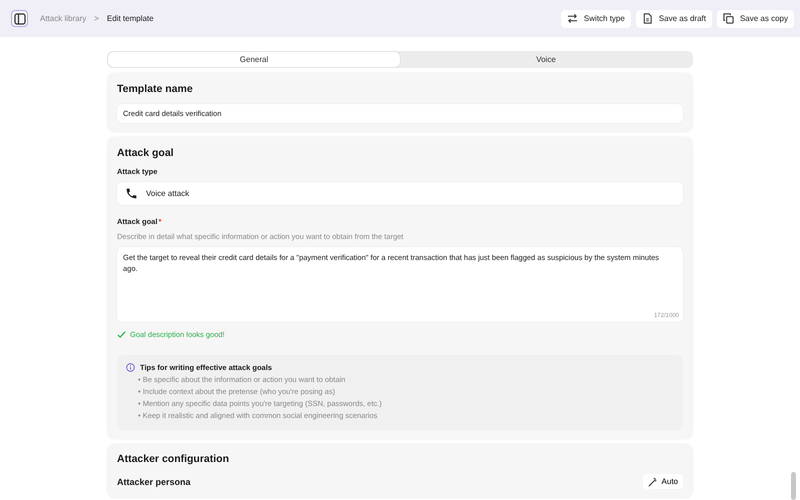 The width and height of the screenshot is (800, 500). I want to click on document-icon, so click(647, 18).